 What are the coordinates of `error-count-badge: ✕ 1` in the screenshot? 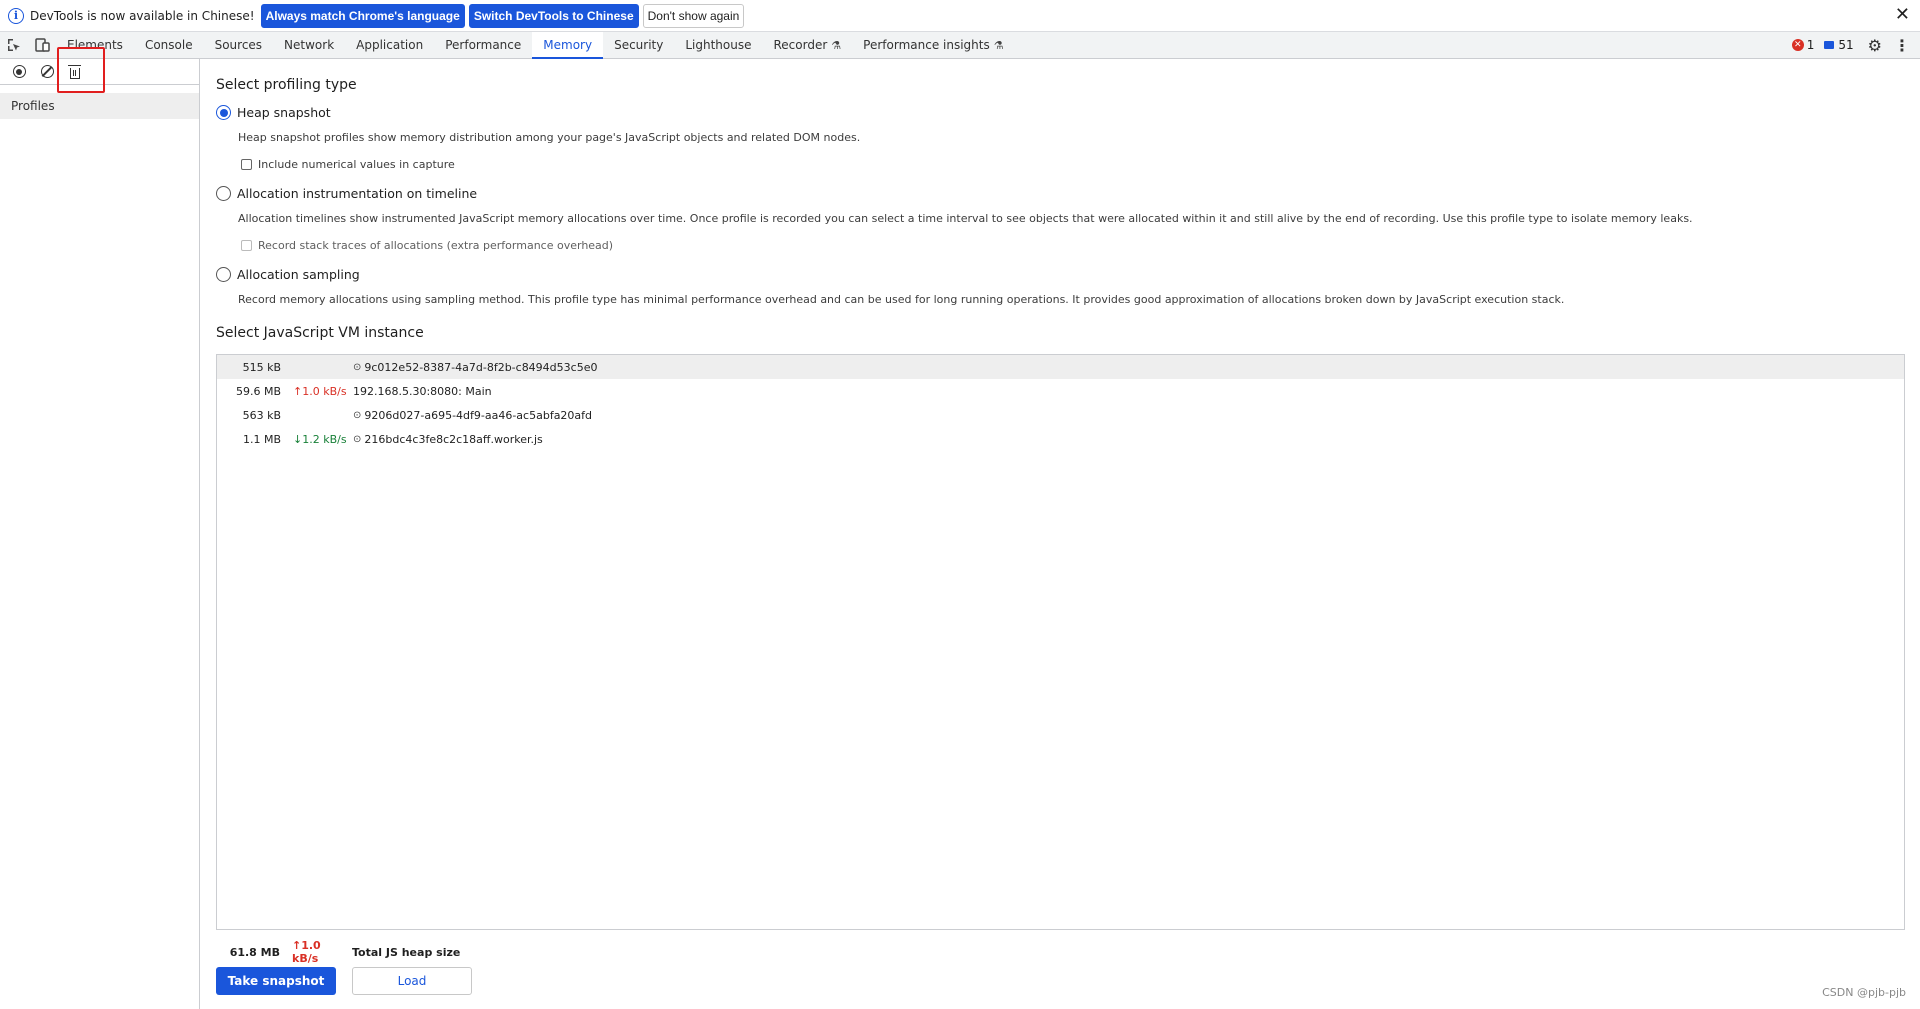 It's located at (1803, 45).